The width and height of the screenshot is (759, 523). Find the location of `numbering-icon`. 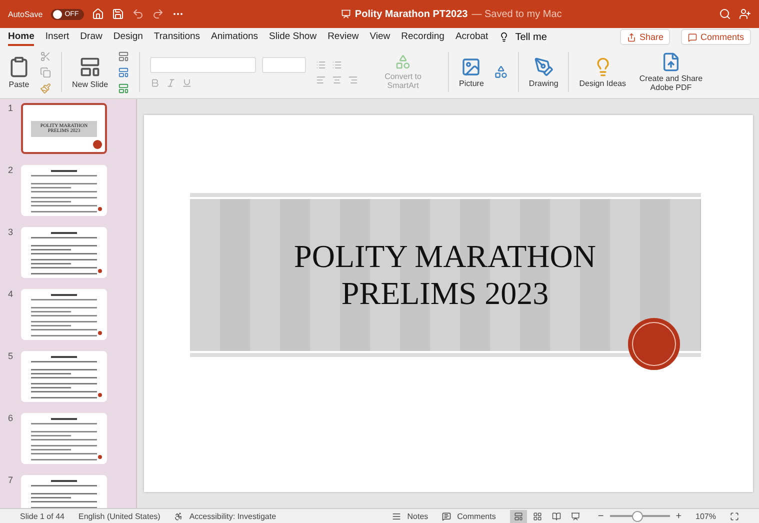

numbering-icon is located at coordinates (337, 65).